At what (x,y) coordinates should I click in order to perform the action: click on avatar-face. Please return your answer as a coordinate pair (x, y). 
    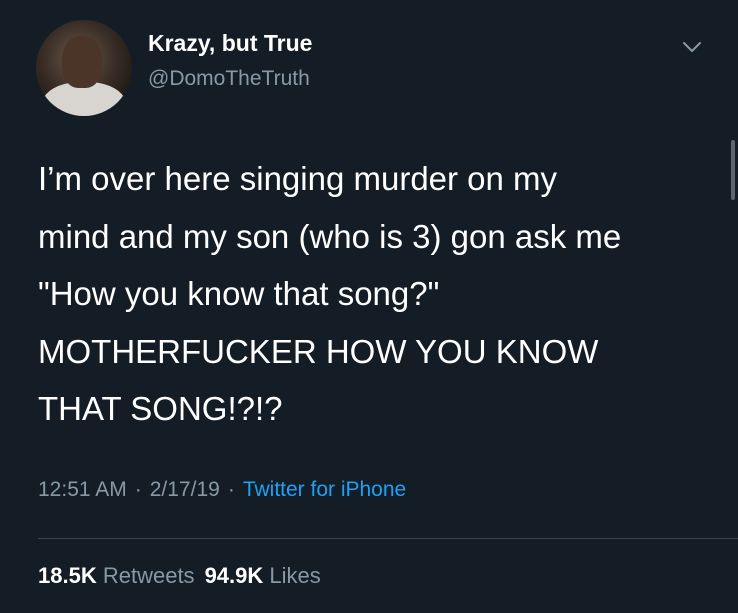
    Looking at the image, I should click on (82, 62).